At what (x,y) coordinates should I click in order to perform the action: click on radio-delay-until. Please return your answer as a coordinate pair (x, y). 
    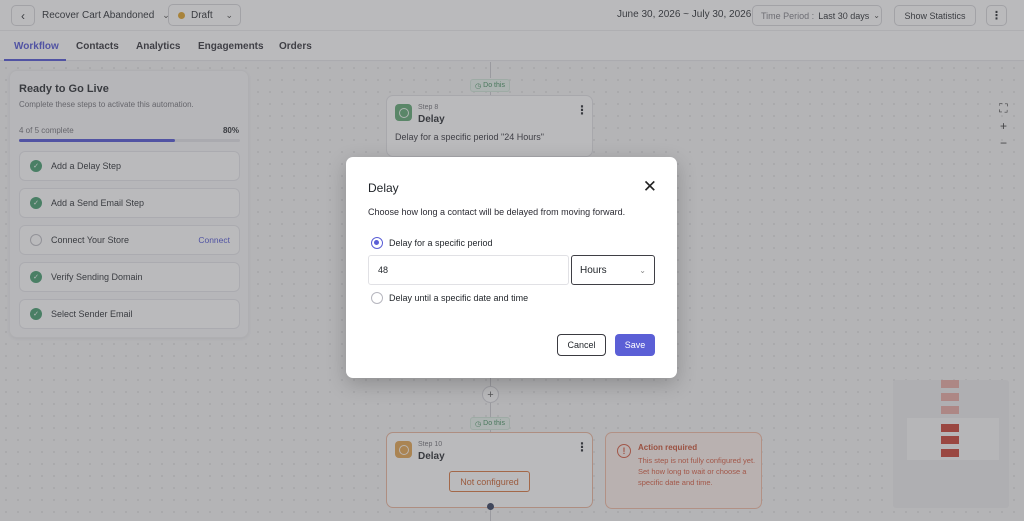
    Looking at the image, I should click on (377, 298).